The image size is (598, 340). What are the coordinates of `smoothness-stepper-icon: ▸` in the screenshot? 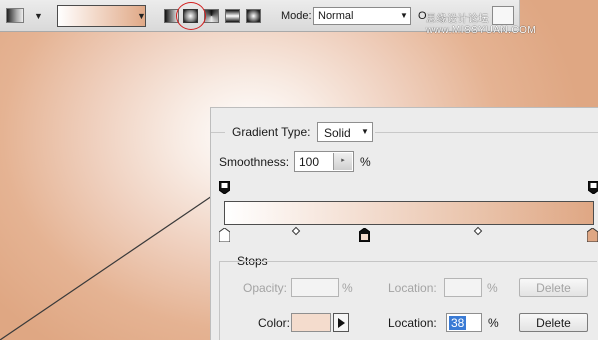 It's located at (342, 161).